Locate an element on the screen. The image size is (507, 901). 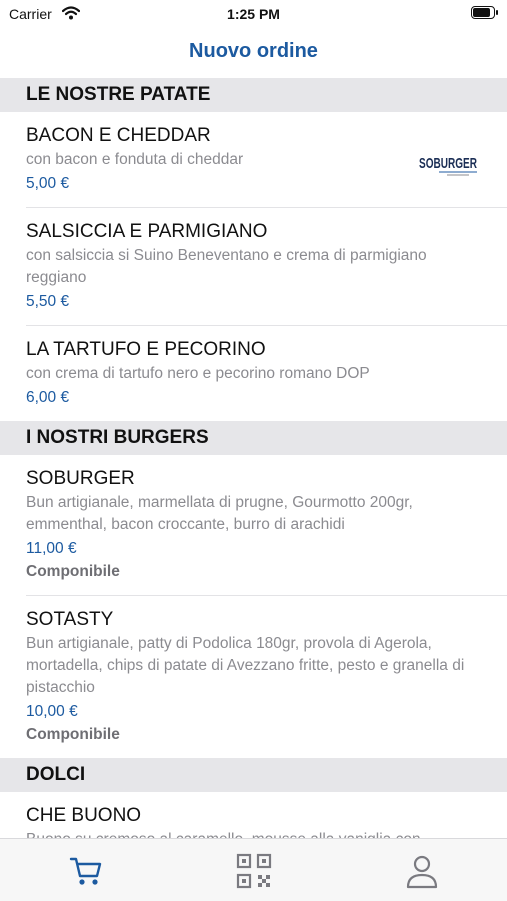
item-price: 5,00 € is located at coordinates (48, 183).